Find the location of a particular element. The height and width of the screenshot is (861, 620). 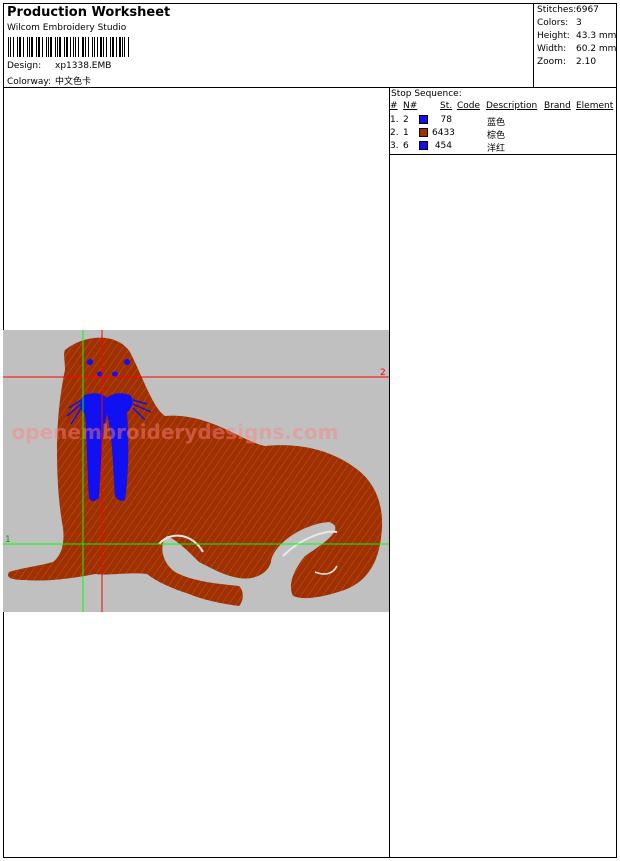

stat-colors: Colors: 3 is located at coordinates (559, 23).